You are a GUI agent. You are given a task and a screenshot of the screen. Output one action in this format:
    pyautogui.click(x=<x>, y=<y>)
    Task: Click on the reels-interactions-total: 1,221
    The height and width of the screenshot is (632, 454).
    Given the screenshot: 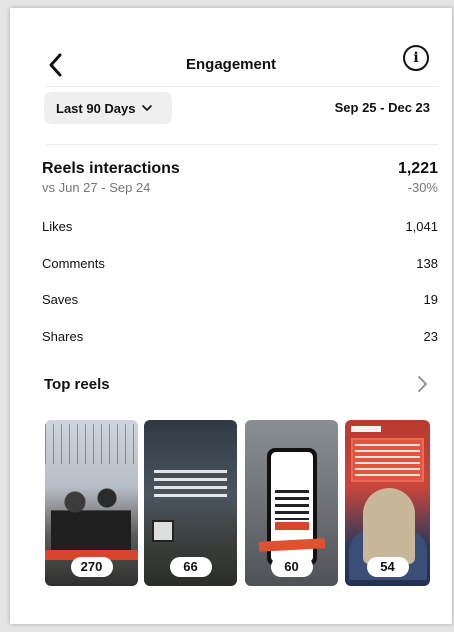 What is the action you would take?
    pyautogui.click(x=417, y=168)
    